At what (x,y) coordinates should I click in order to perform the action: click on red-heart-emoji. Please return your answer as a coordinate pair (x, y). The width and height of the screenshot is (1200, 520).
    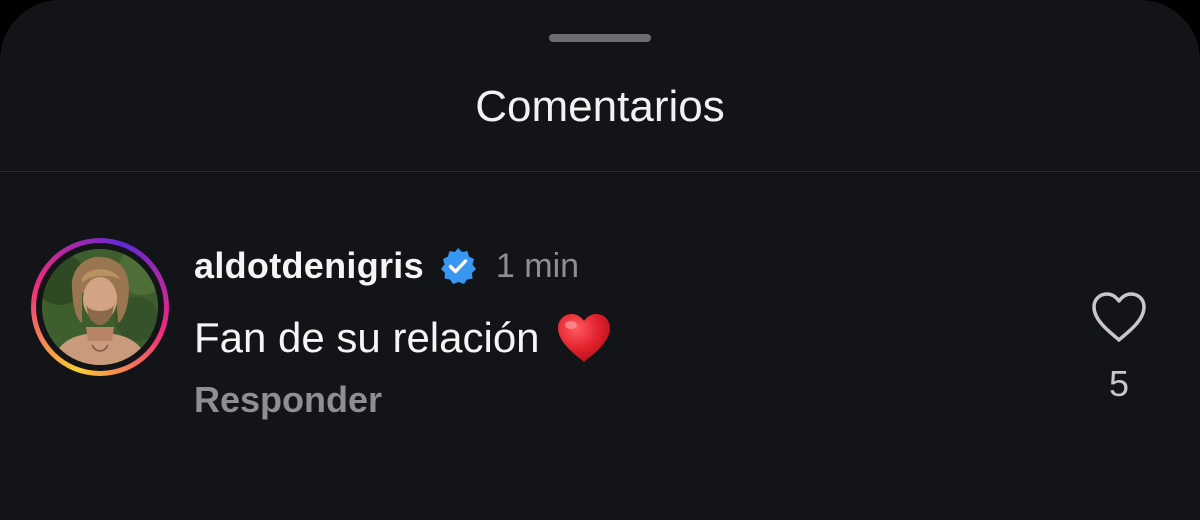
    Looking at the image, I should click on (583, 338).